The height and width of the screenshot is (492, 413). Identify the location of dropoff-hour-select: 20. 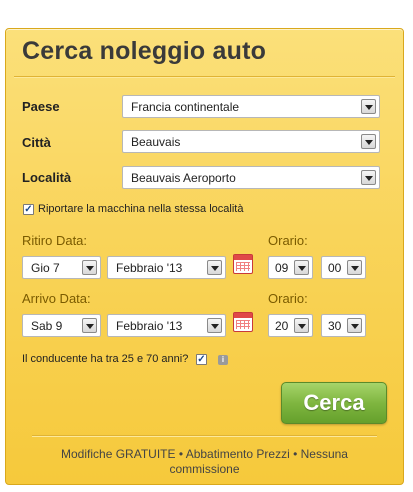
(290, 325).